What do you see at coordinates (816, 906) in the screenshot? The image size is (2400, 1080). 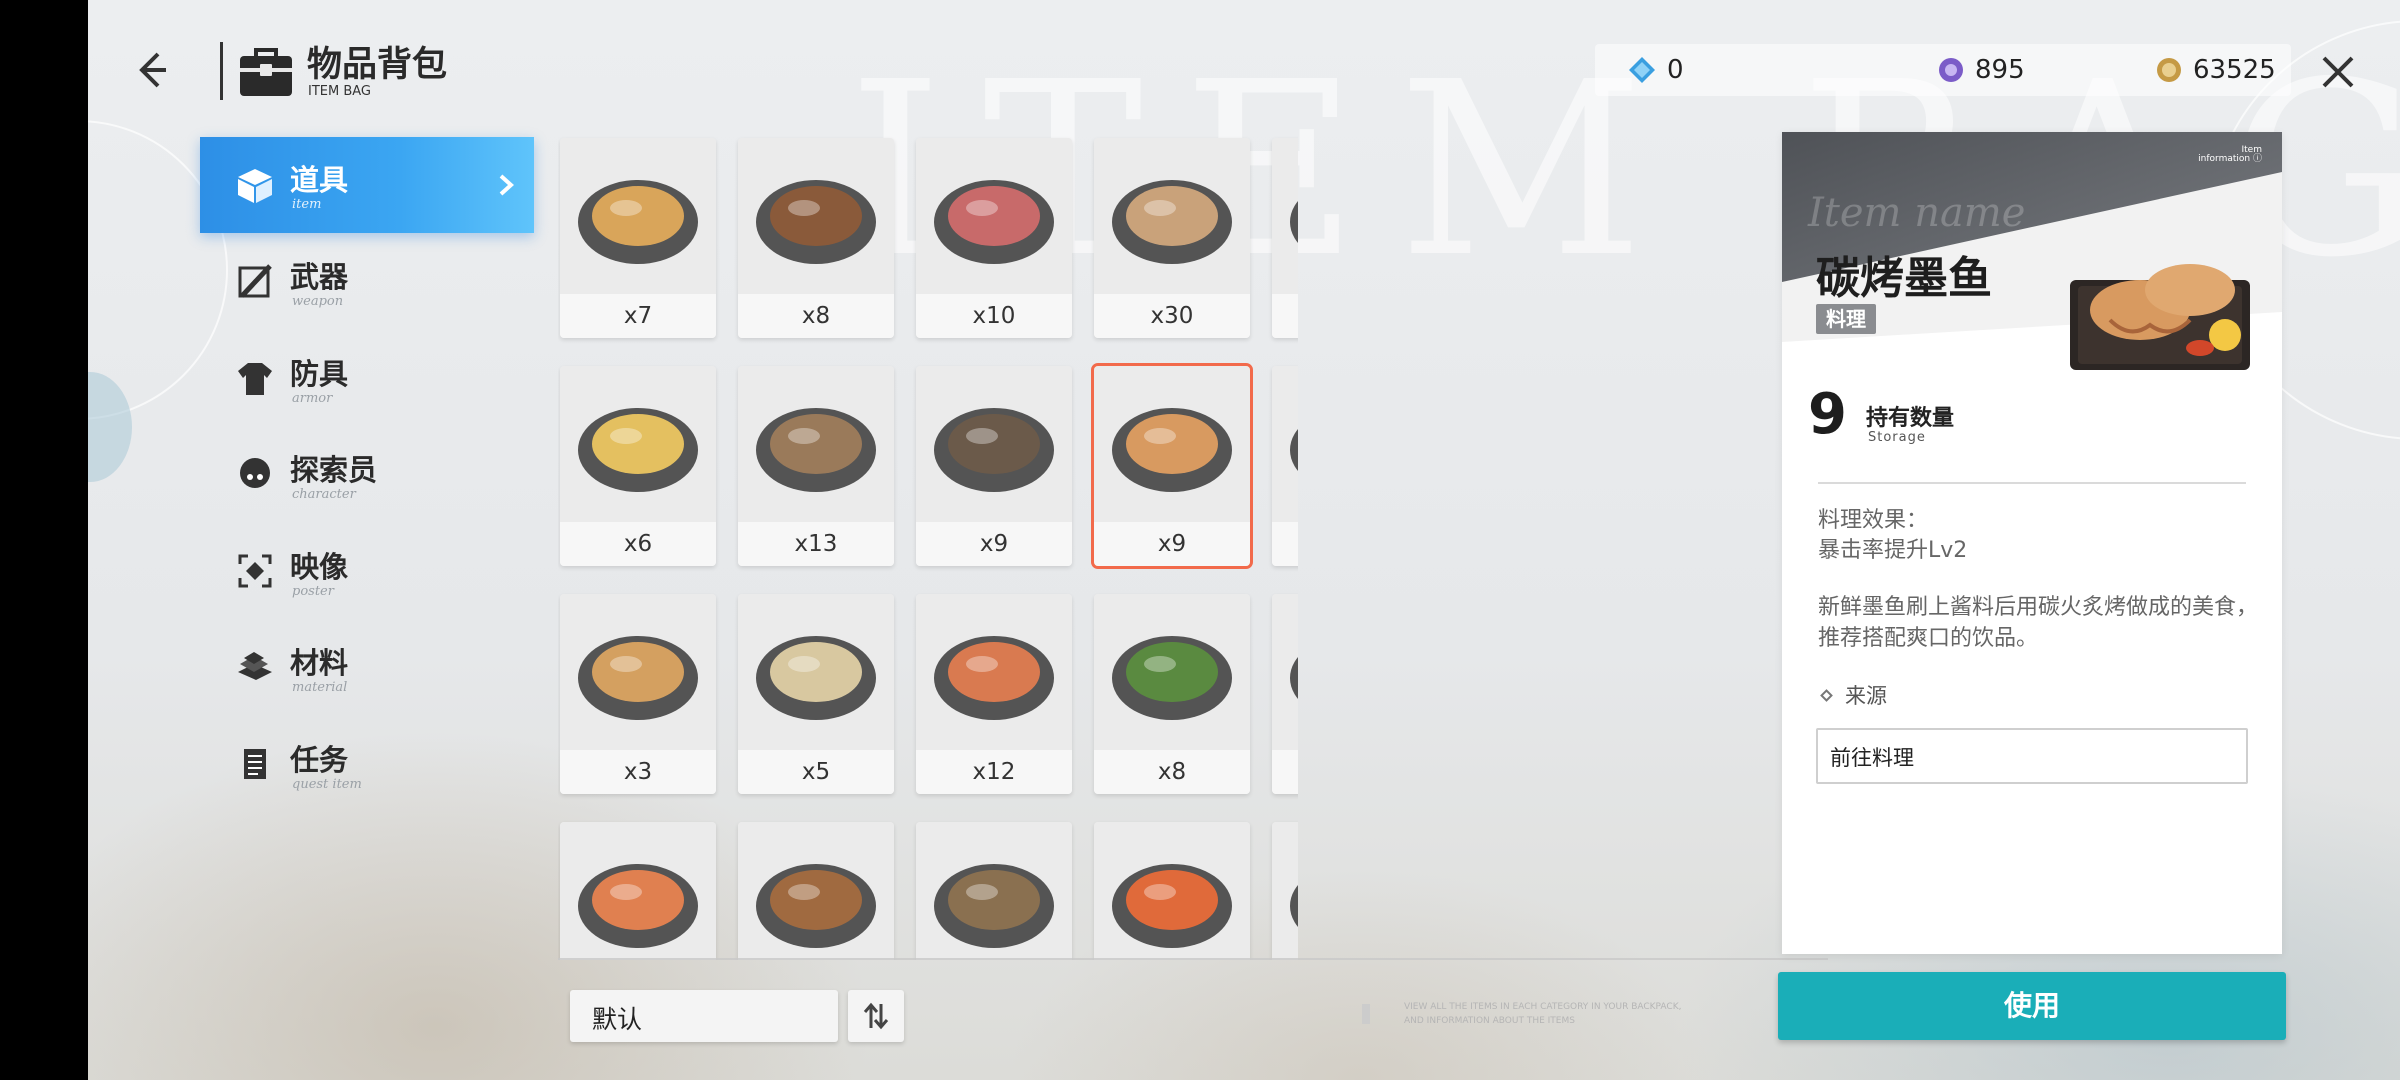 I see `stew-bowl-icon` at bounding box center [816, 906].